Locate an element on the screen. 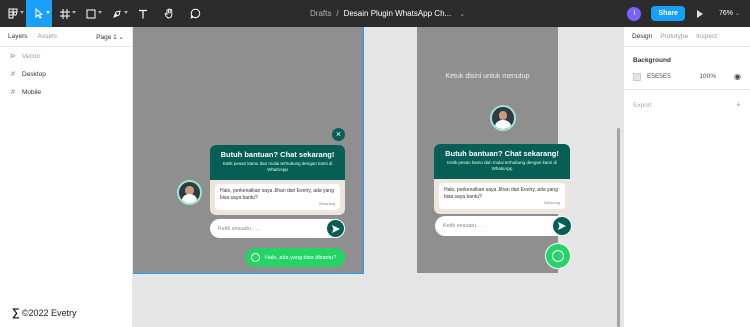  cta-label: Halo, ada yang bisa dibantu? is located at coordinates (301, 257).